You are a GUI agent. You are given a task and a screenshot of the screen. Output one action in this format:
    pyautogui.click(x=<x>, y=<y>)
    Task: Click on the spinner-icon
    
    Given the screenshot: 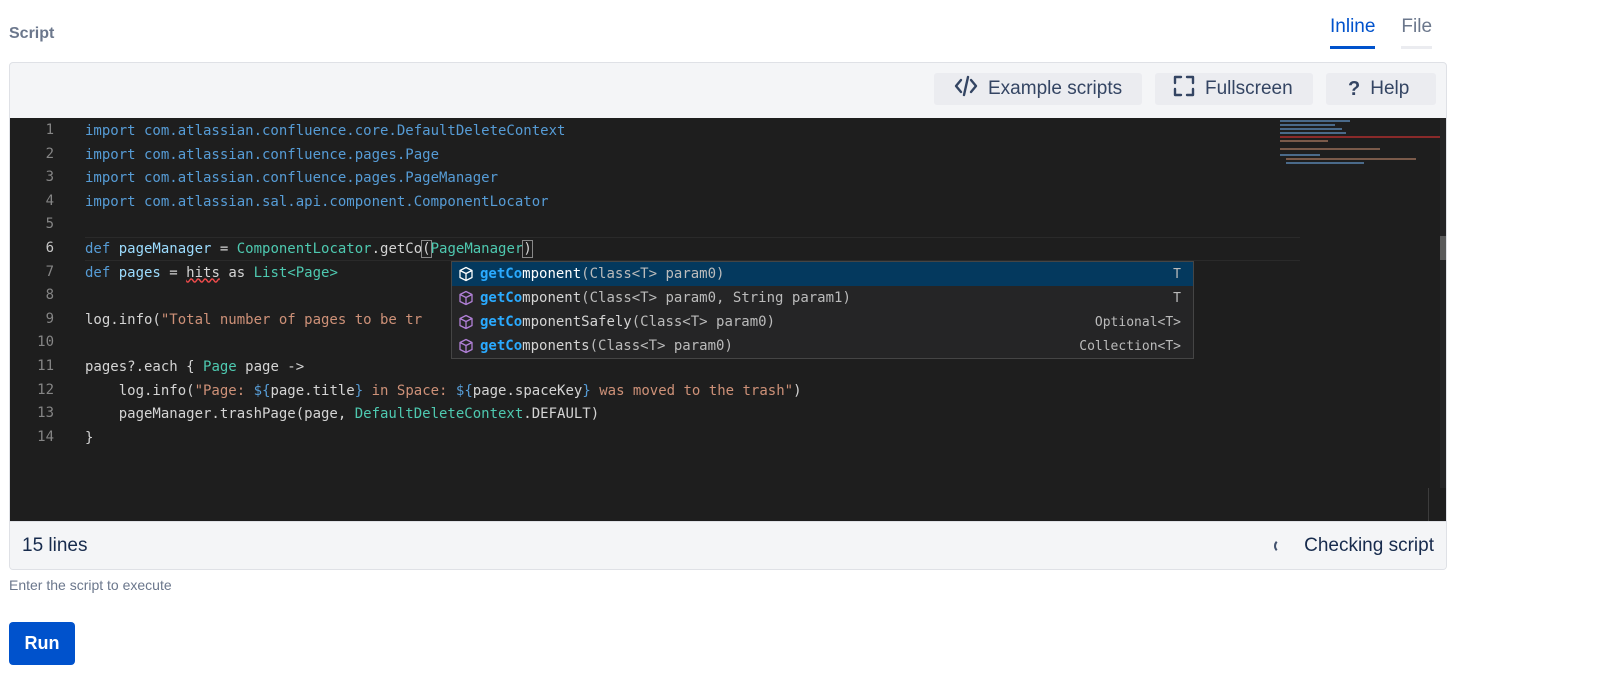 What is the action you would take?
    pyautogui.click(x=1281, y=546)
    